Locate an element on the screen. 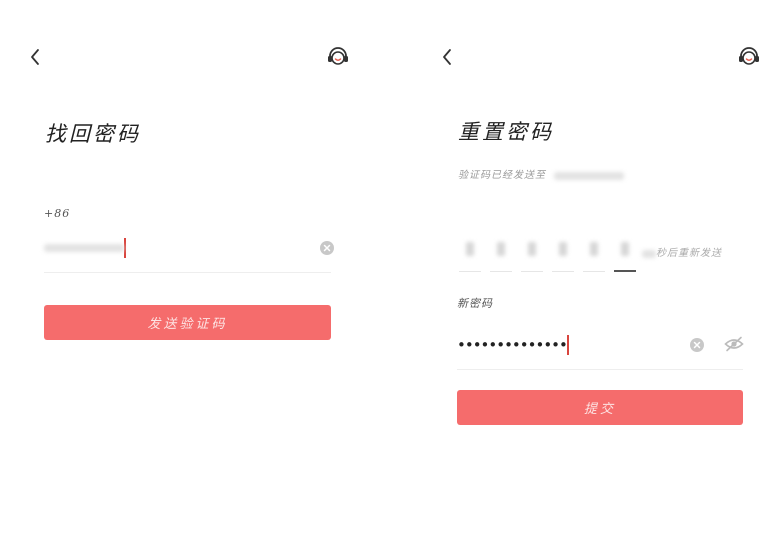  submit-button: 提交 is located at coordinates (600, 407).